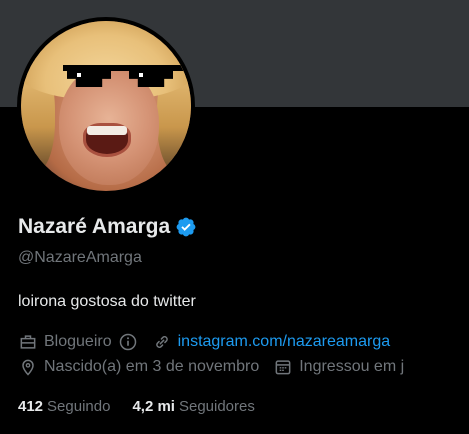 The image size is (469, 434). What do you see at coordinates (128, 342) in the screenshot?
I see `info-icon` at bounding box center [128, 342].